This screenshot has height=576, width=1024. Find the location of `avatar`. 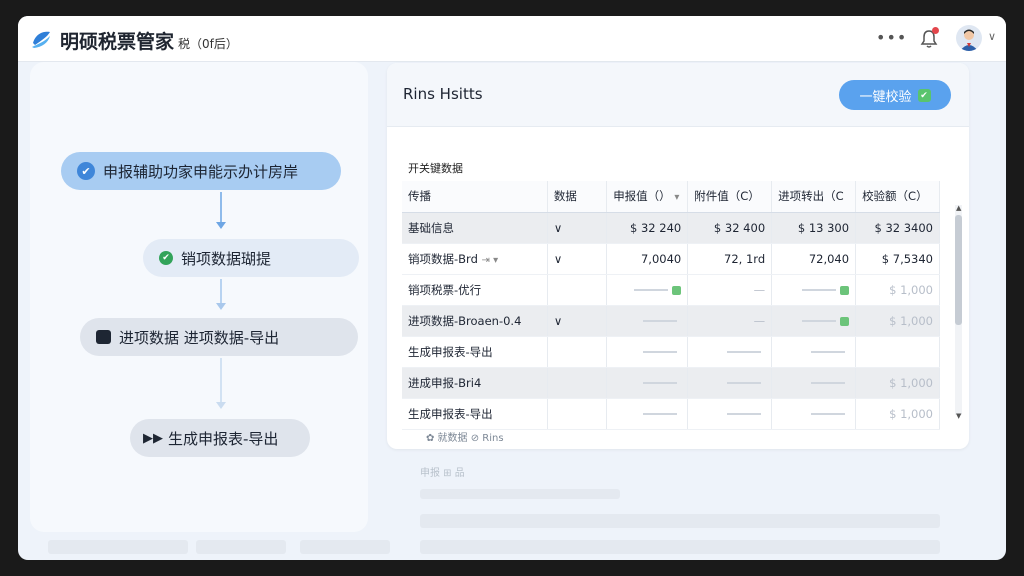

avatar is located at coordinates (969, 38).